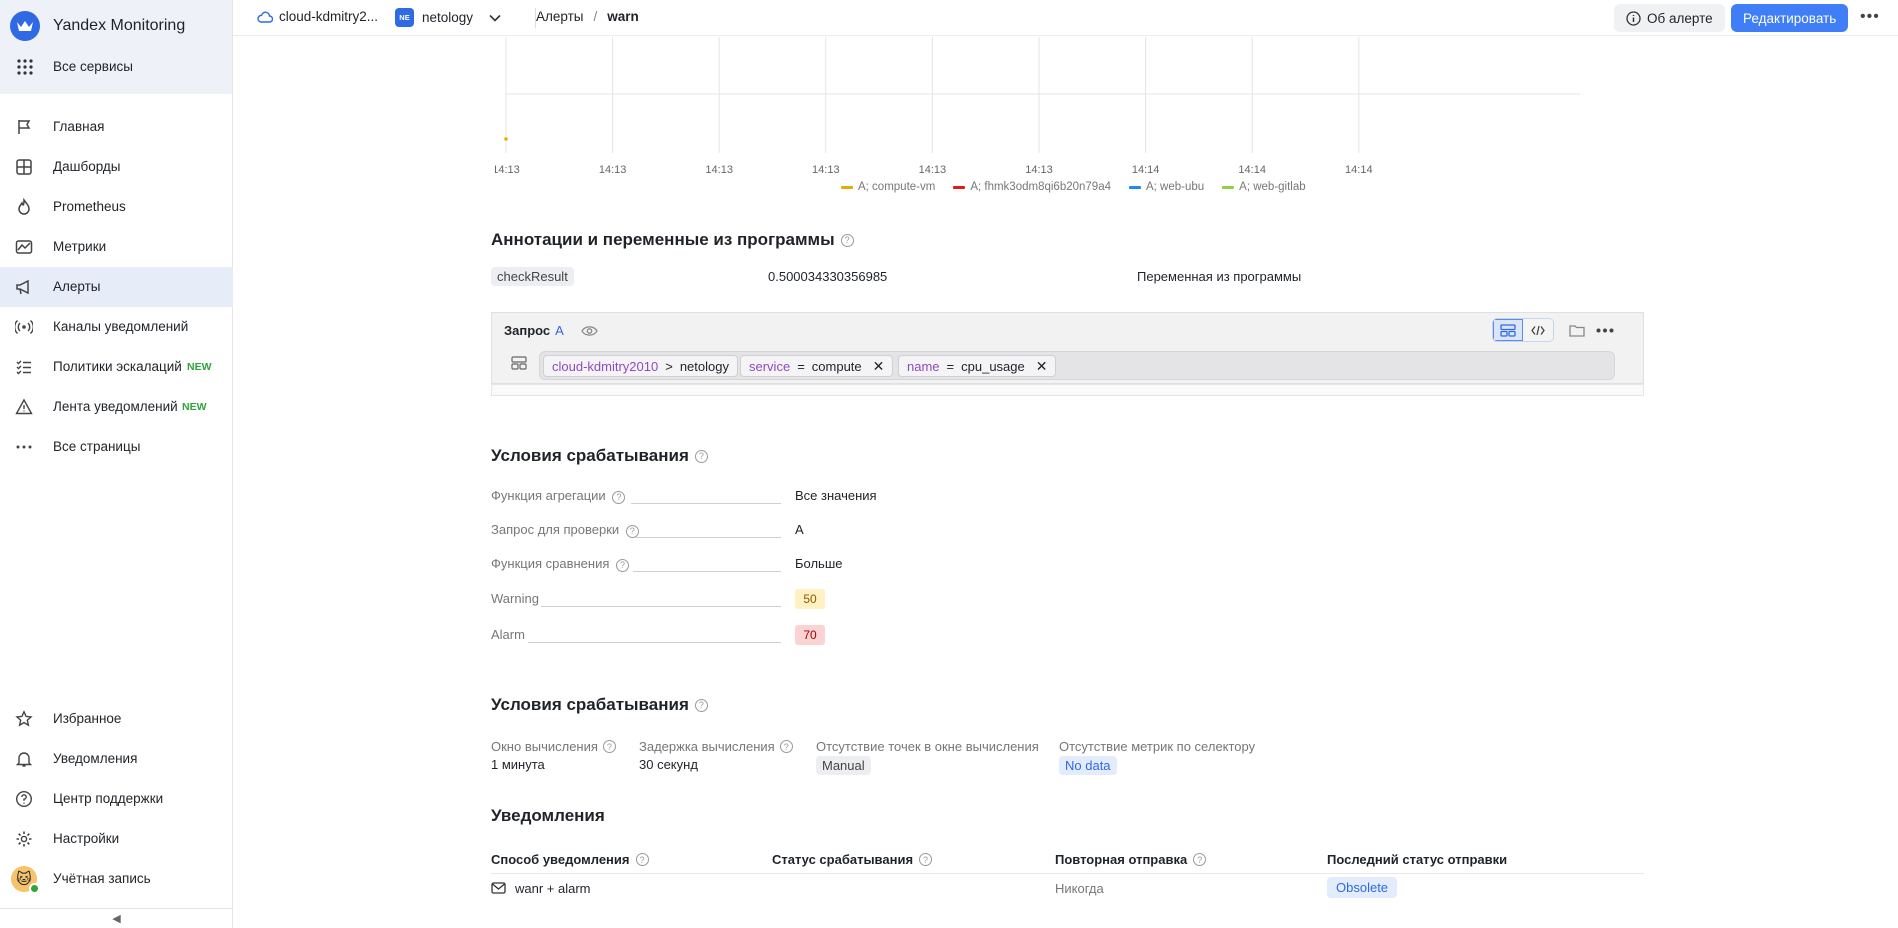 This screenshot has height=928, width=1898. Describe the element at coordinates (550, 563) in the screenshot. I see `condition-label: Функция сравнения` at that location.